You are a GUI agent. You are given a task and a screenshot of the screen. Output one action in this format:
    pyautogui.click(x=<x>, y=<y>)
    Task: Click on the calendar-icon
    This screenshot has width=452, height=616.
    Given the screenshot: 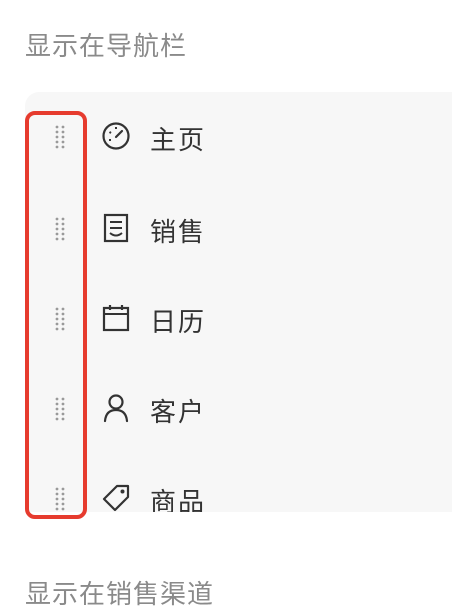 What is the action you would take?
    pyautogui.click(x=116, y=318)
    